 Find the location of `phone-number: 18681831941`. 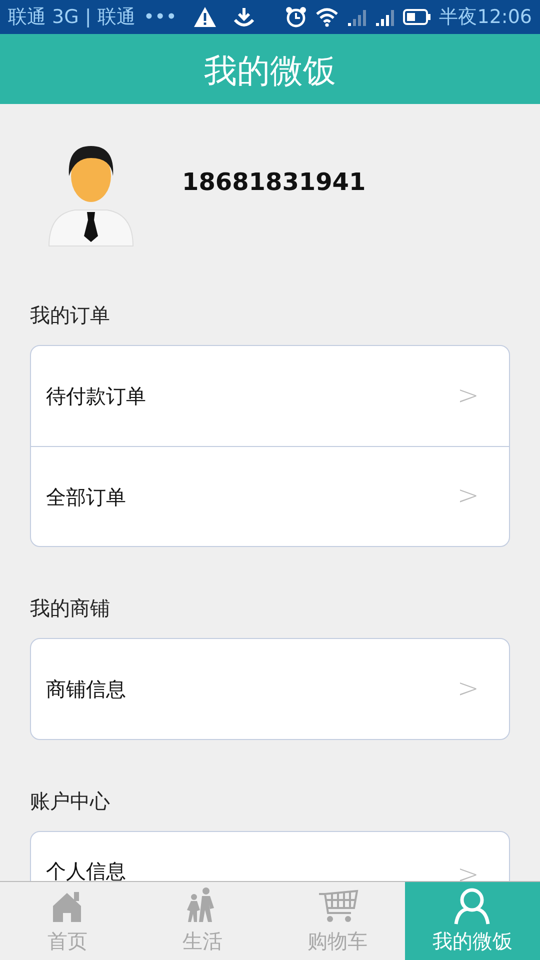

phone-number: 18681831941 is located at coordinates (274, 182).